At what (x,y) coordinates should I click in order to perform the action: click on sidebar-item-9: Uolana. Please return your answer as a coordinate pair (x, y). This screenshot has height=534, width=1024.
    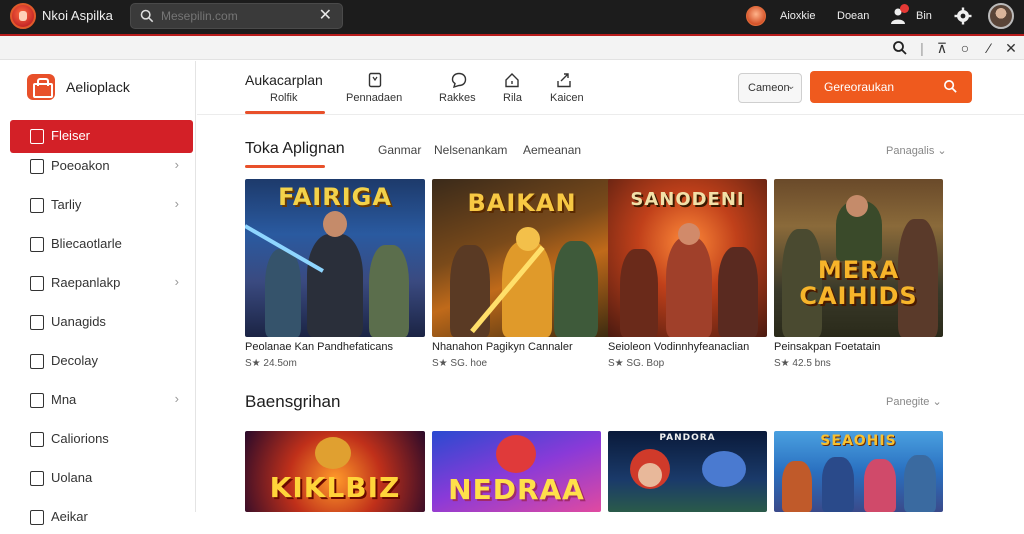
    Looking at the image, I should click on (101, 478).